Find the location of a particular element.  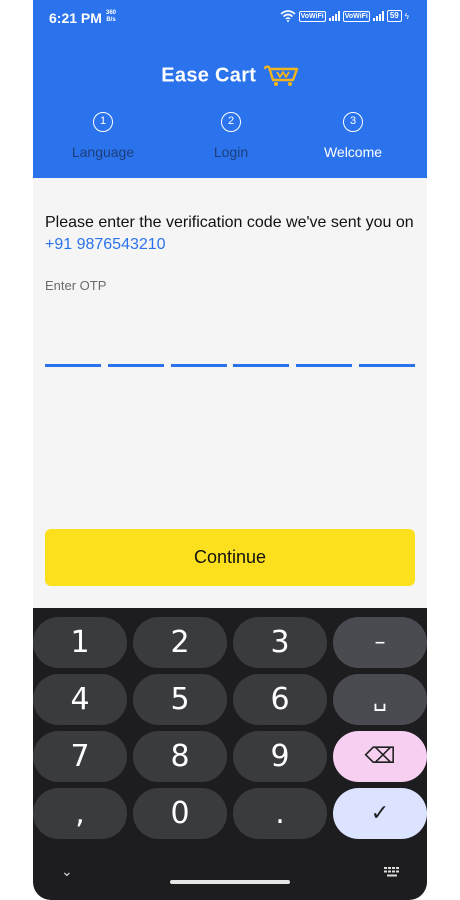

key-6: 6 is located at coordinates (280, 699).